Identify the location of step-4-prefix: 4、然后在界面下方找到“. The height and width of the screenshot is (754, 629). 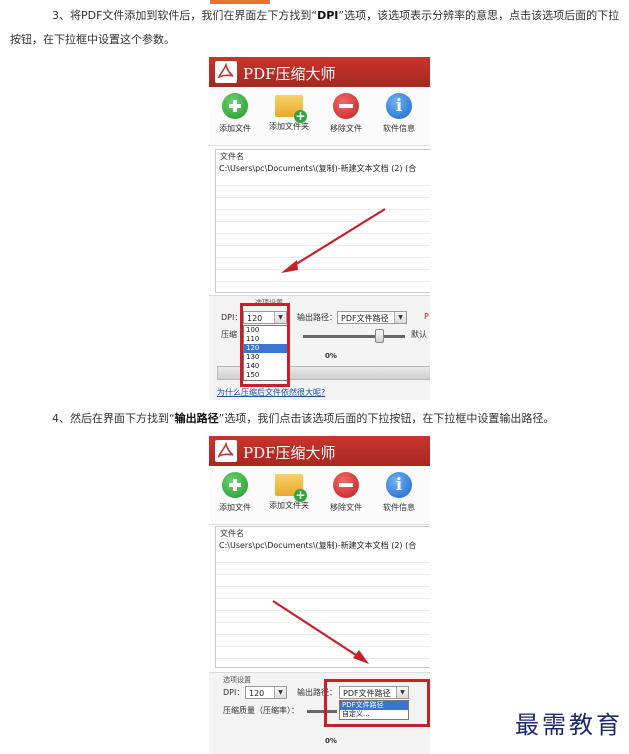
(113, 418).